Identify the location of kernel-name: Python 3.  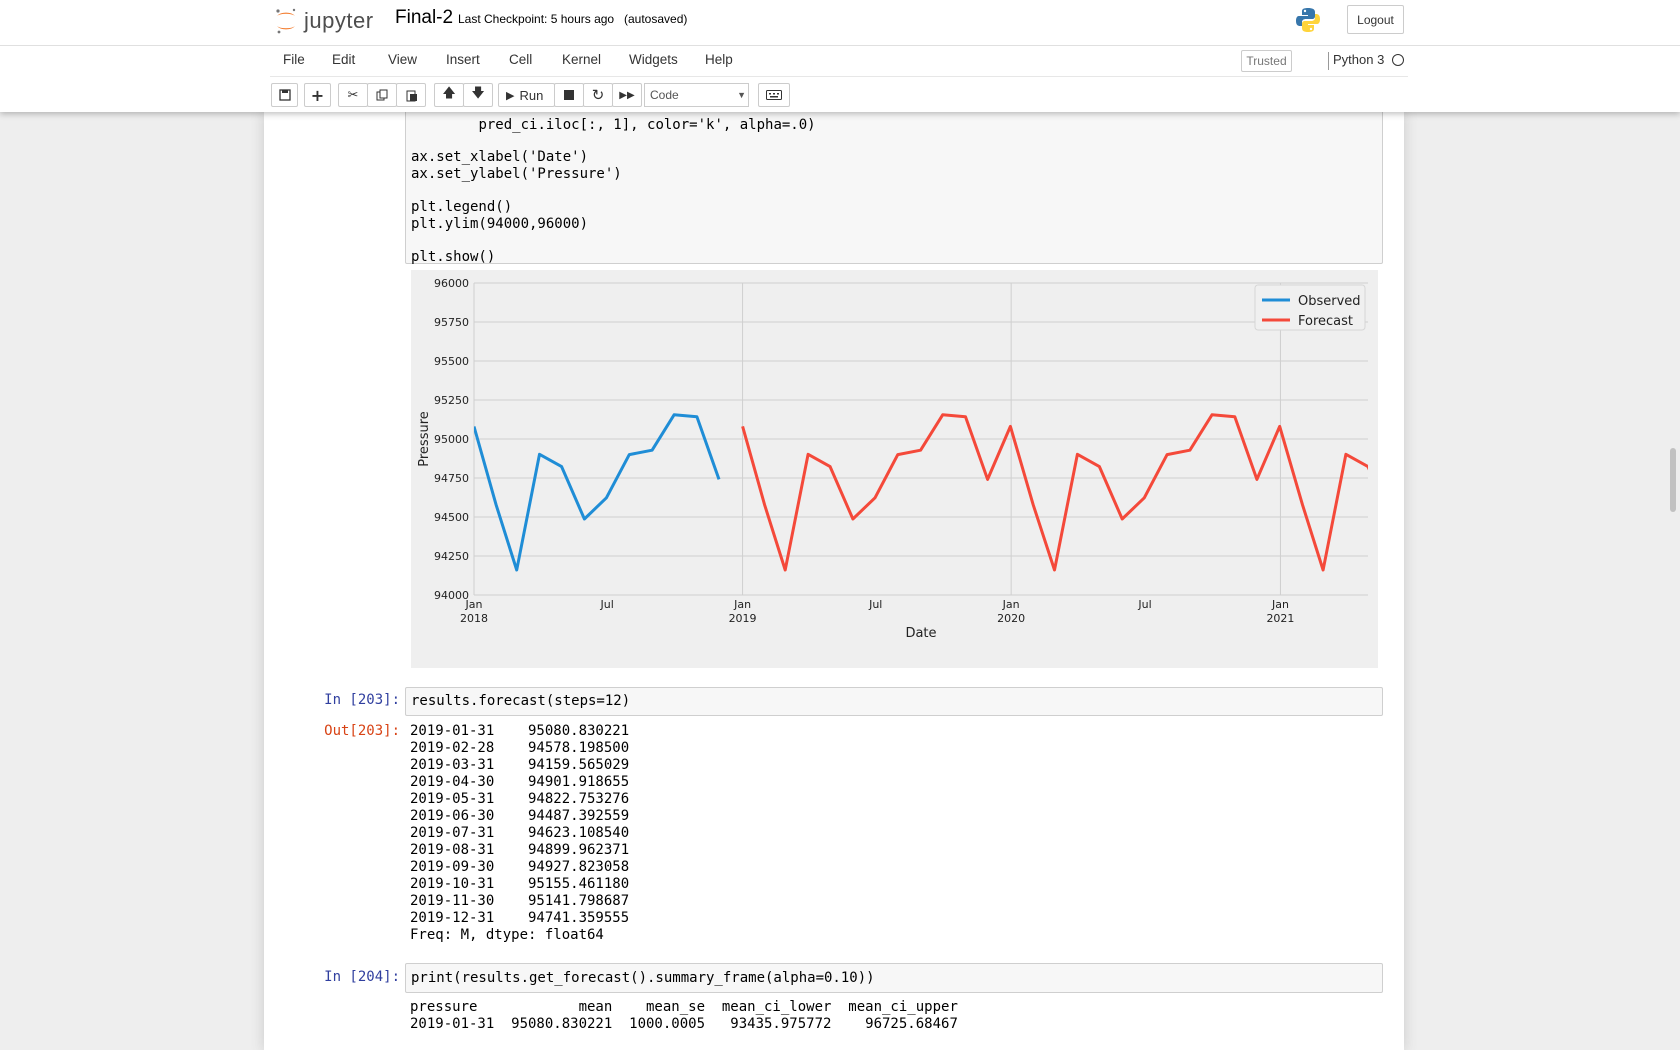
(1359, 59).